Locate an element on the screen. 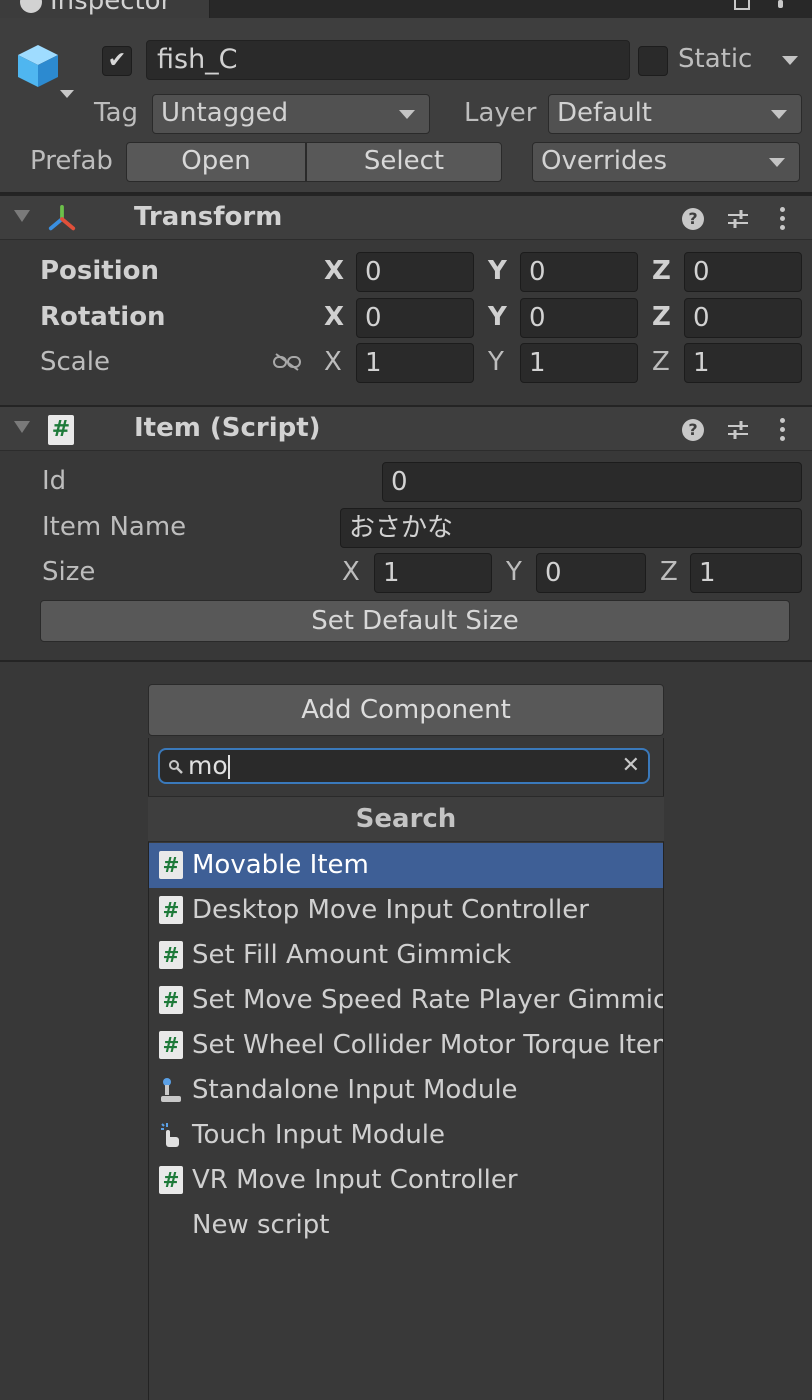 The image size is (812, 1400). tag-label: Tag is located at coordinates (116, 113).